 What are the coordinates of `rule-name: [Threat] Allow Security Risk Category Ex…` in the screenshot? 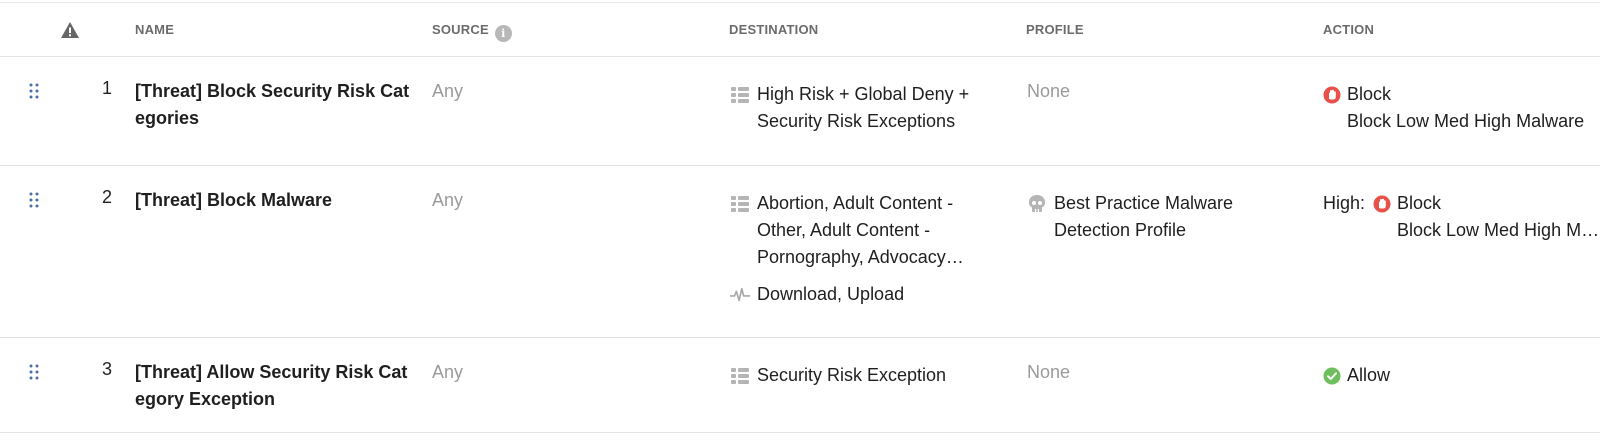 It's located at (274, 386).